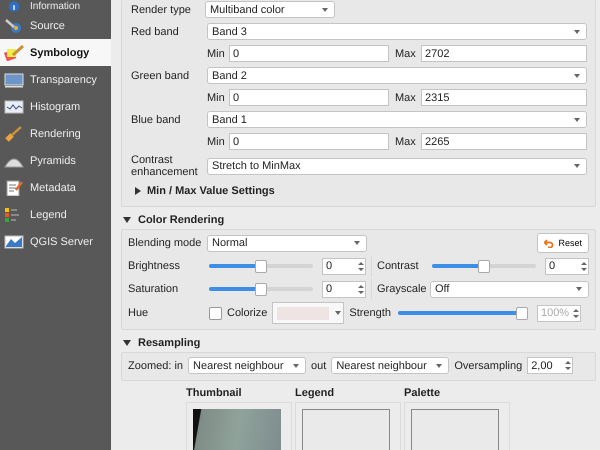  Describe the element at coordinates (509, 289) in the screenshot. I see `grayscale-dropdown: Off` at that location.